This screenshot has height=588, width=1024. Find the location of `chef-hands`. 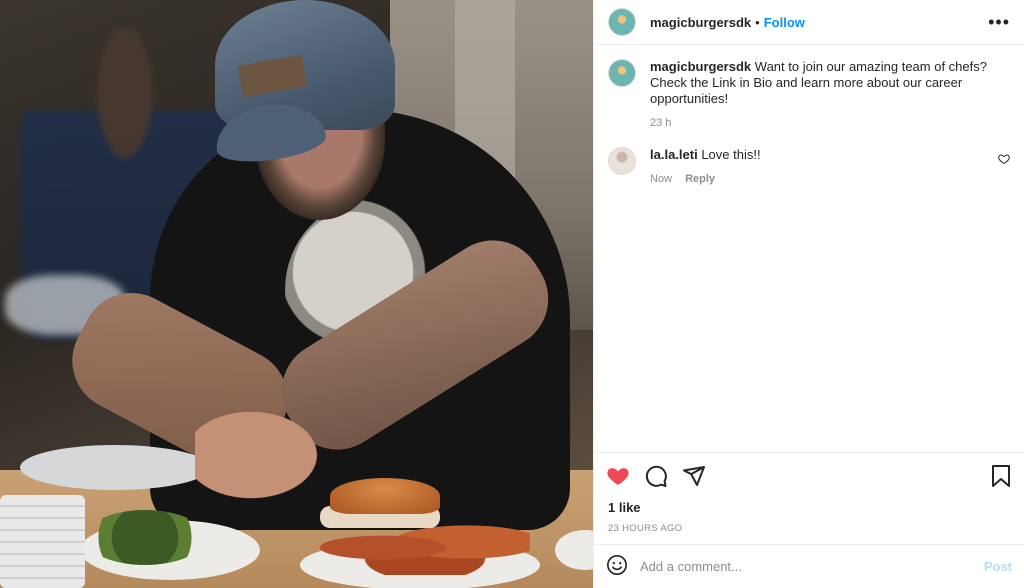

chef-hands is located at coordinates (265, 455).